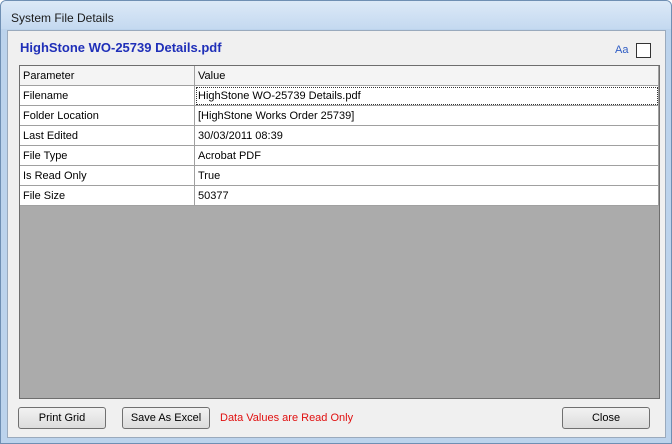 Image resolution: width=672 pixels, height=444 pixels. Describe the element at coordinates (107, 135) in the screenshot. I see `row-parameter-last-edited: Last Edited` at that location.